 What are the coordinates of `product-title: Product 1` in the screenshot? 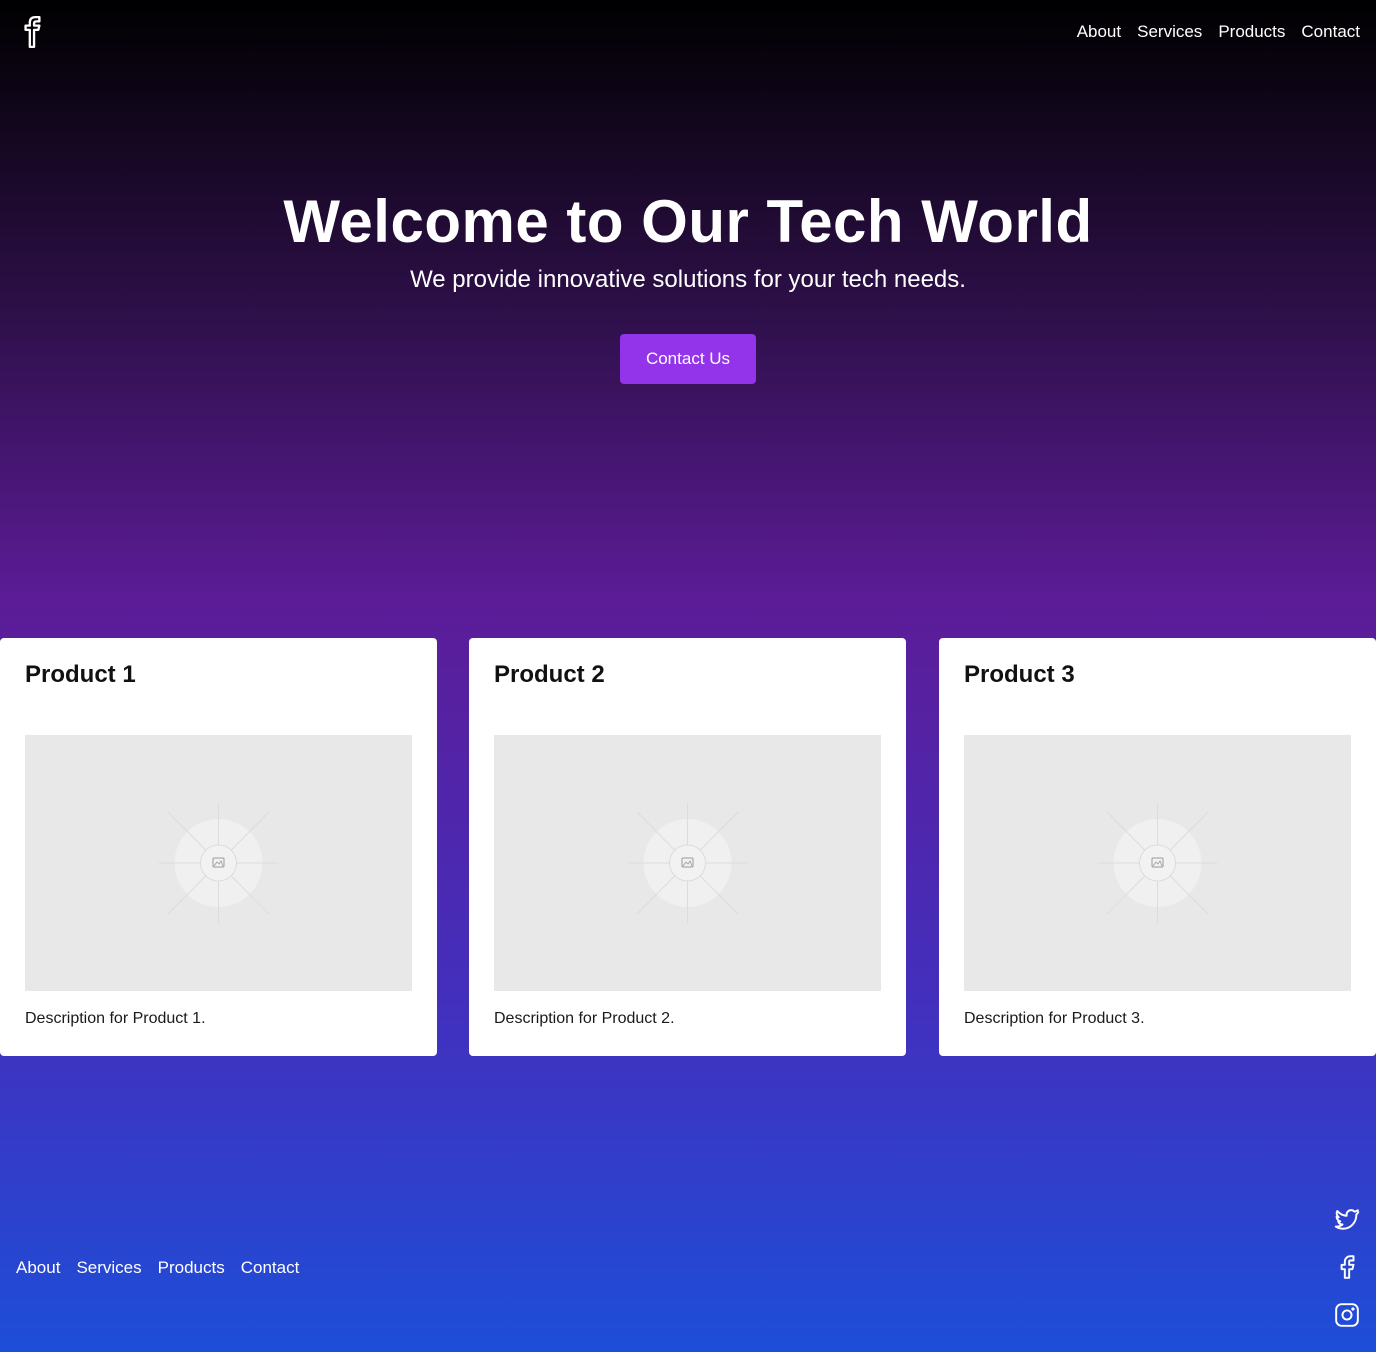 It's located at (80, 674).